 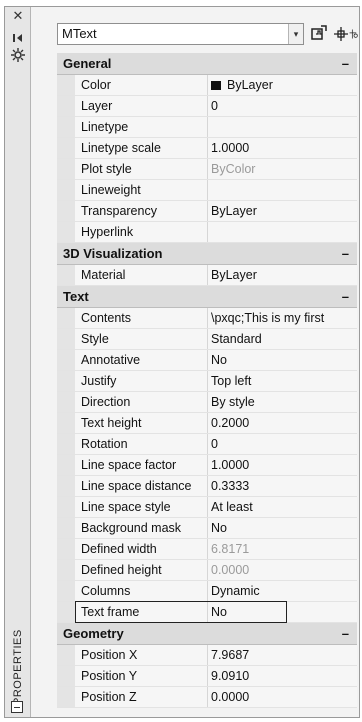 I want to click on property-row-layer: Layer 0, so click(x=207, y=106).